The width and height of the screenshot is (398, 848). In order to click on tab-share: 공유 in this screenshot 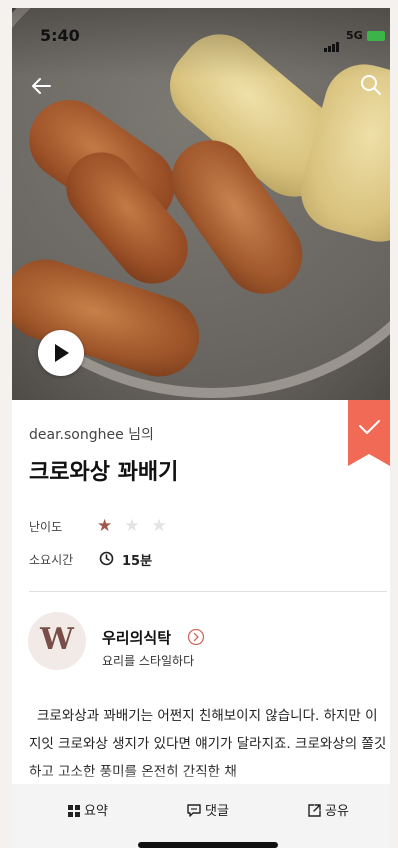, I will do `click(328, 809)`.